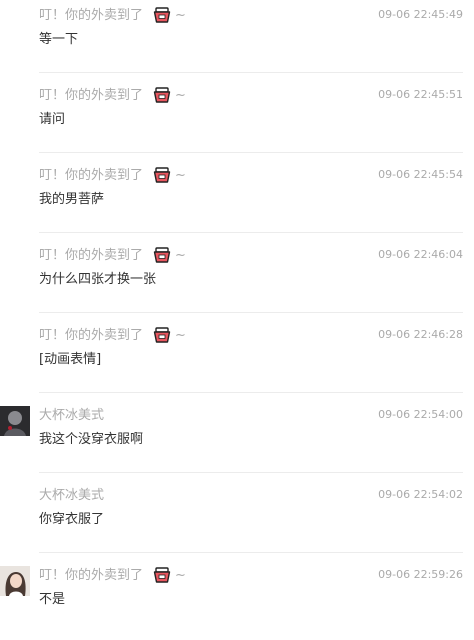  What do you see at coordinates (72, 519) in the screenshot?
I see `message-text: 你穿衣服了` at bounding box center [72, 519].